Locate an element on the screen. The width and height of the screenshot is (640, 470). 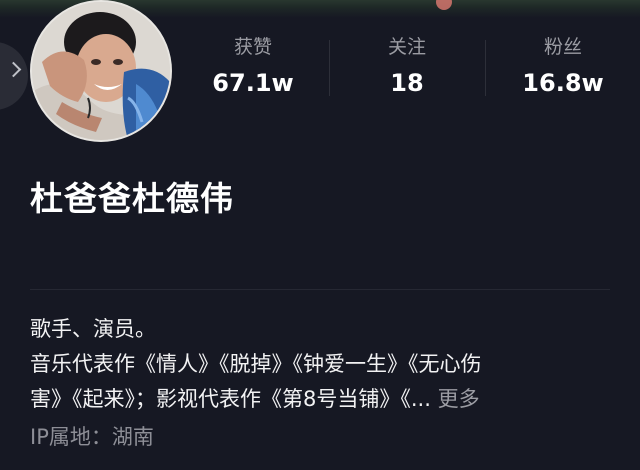
stat-following-label: 关注 is located at coordinates (406, 47).